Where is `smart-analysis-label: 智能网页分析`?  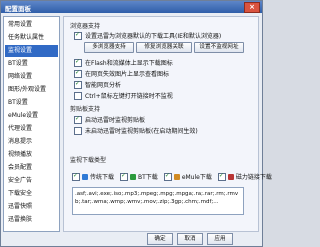 smart-analysis-label: 智能网页分析 is located at coordinates (103, 85).